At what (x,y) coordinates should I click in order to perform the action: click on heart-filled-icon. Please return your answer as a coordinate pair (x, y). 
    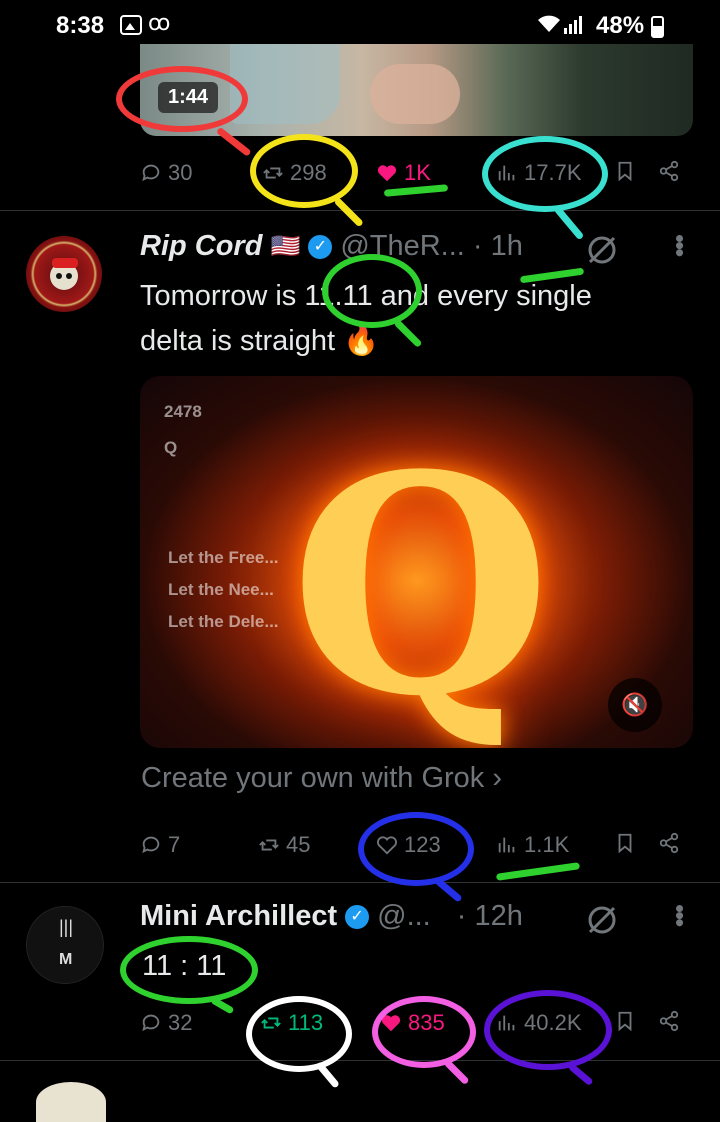
    Looking at the image, I should click on (387, 173).